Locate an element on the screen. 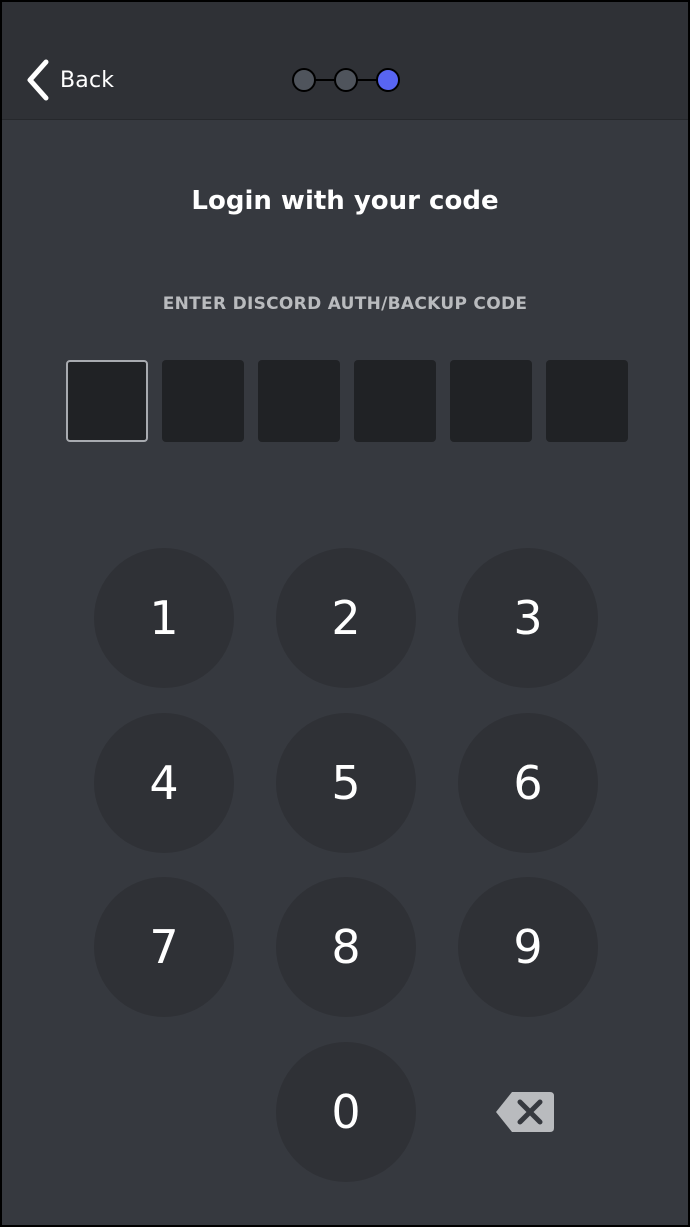 The width and height of the screenshot is (690, 1227). key-8: 8 is located at coordinates (346, 947).